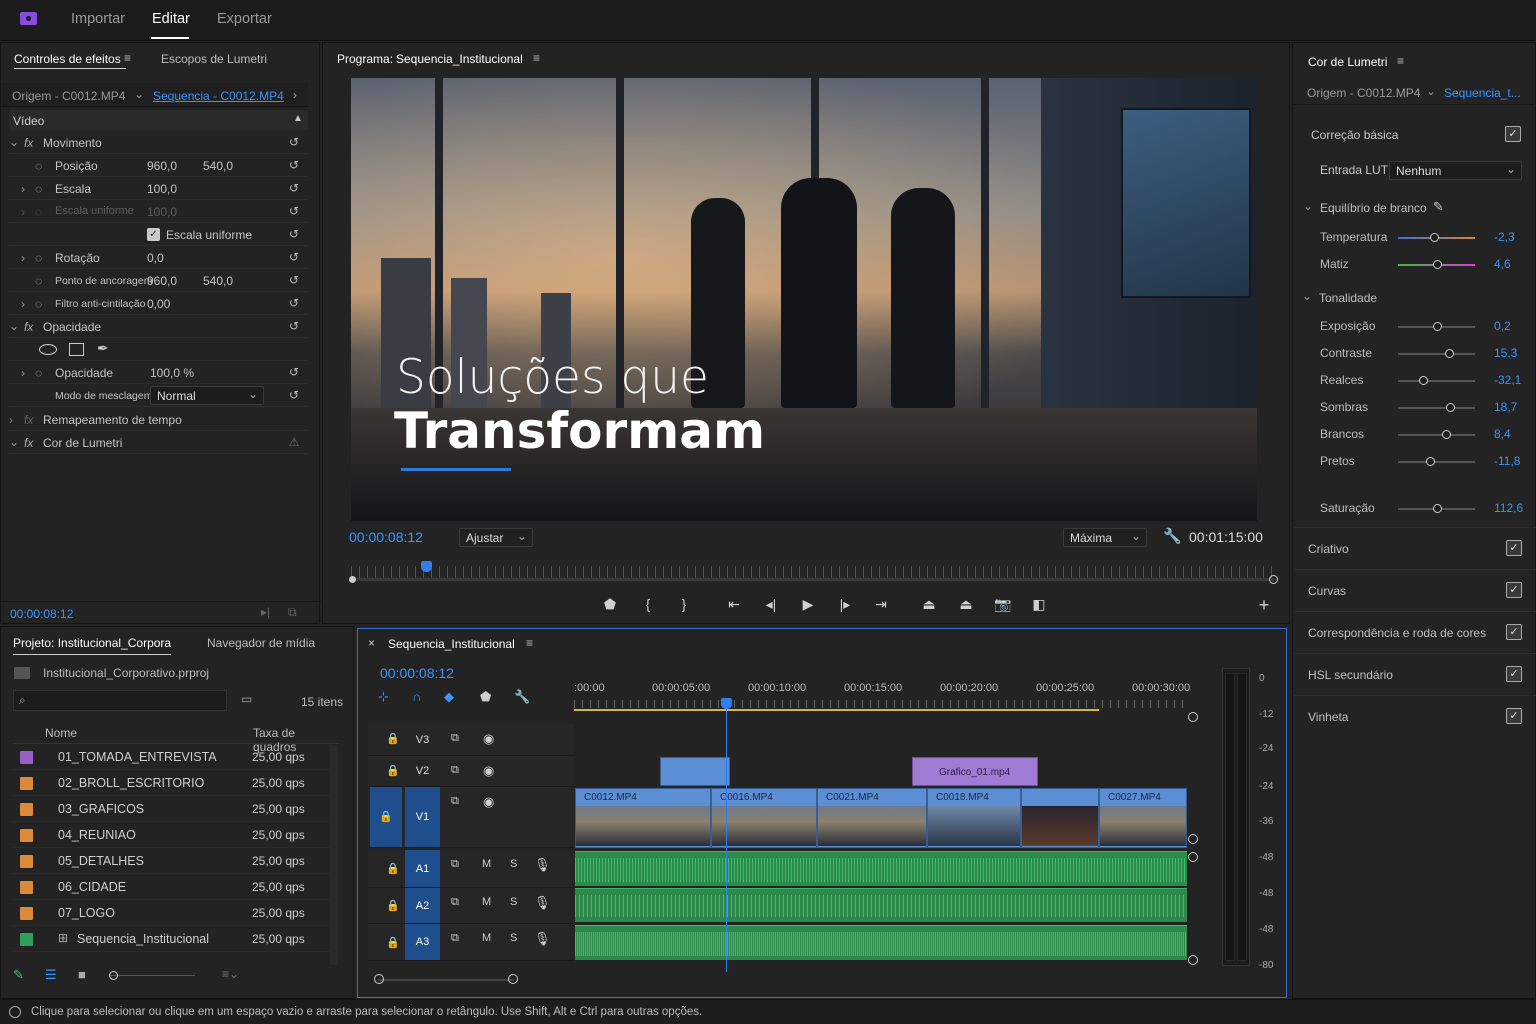  What do you see at coordinates (1504, 237) in the screenshot?
I see `temperature-value: -2,3` at bounding box center [1504, 237].